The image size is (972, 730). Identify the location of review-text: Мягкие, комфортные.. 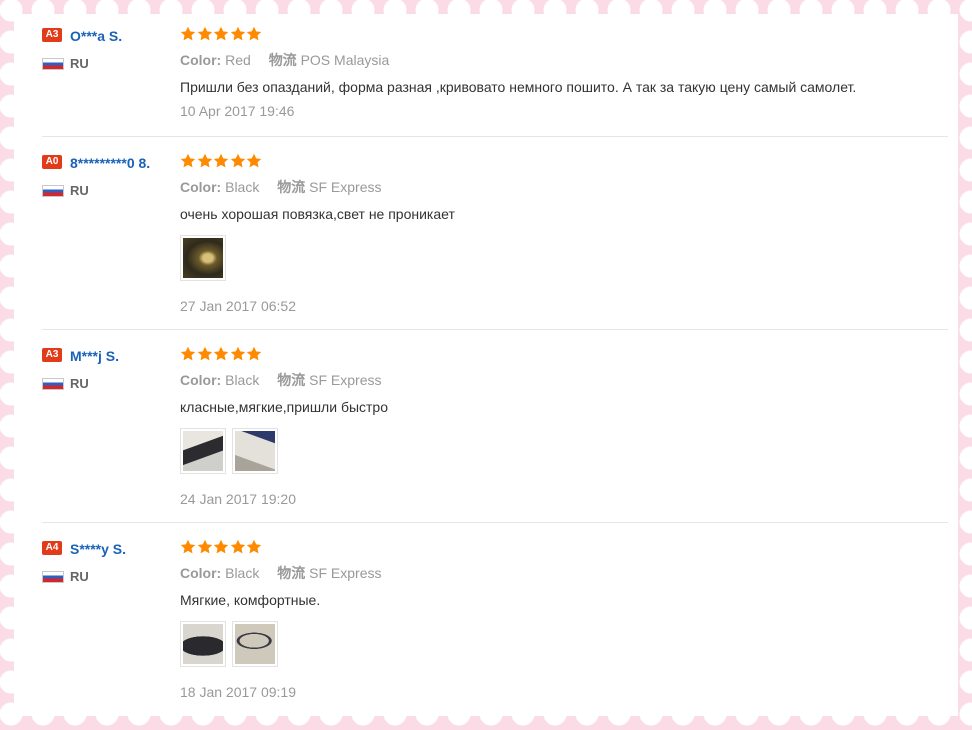
(250, 600).